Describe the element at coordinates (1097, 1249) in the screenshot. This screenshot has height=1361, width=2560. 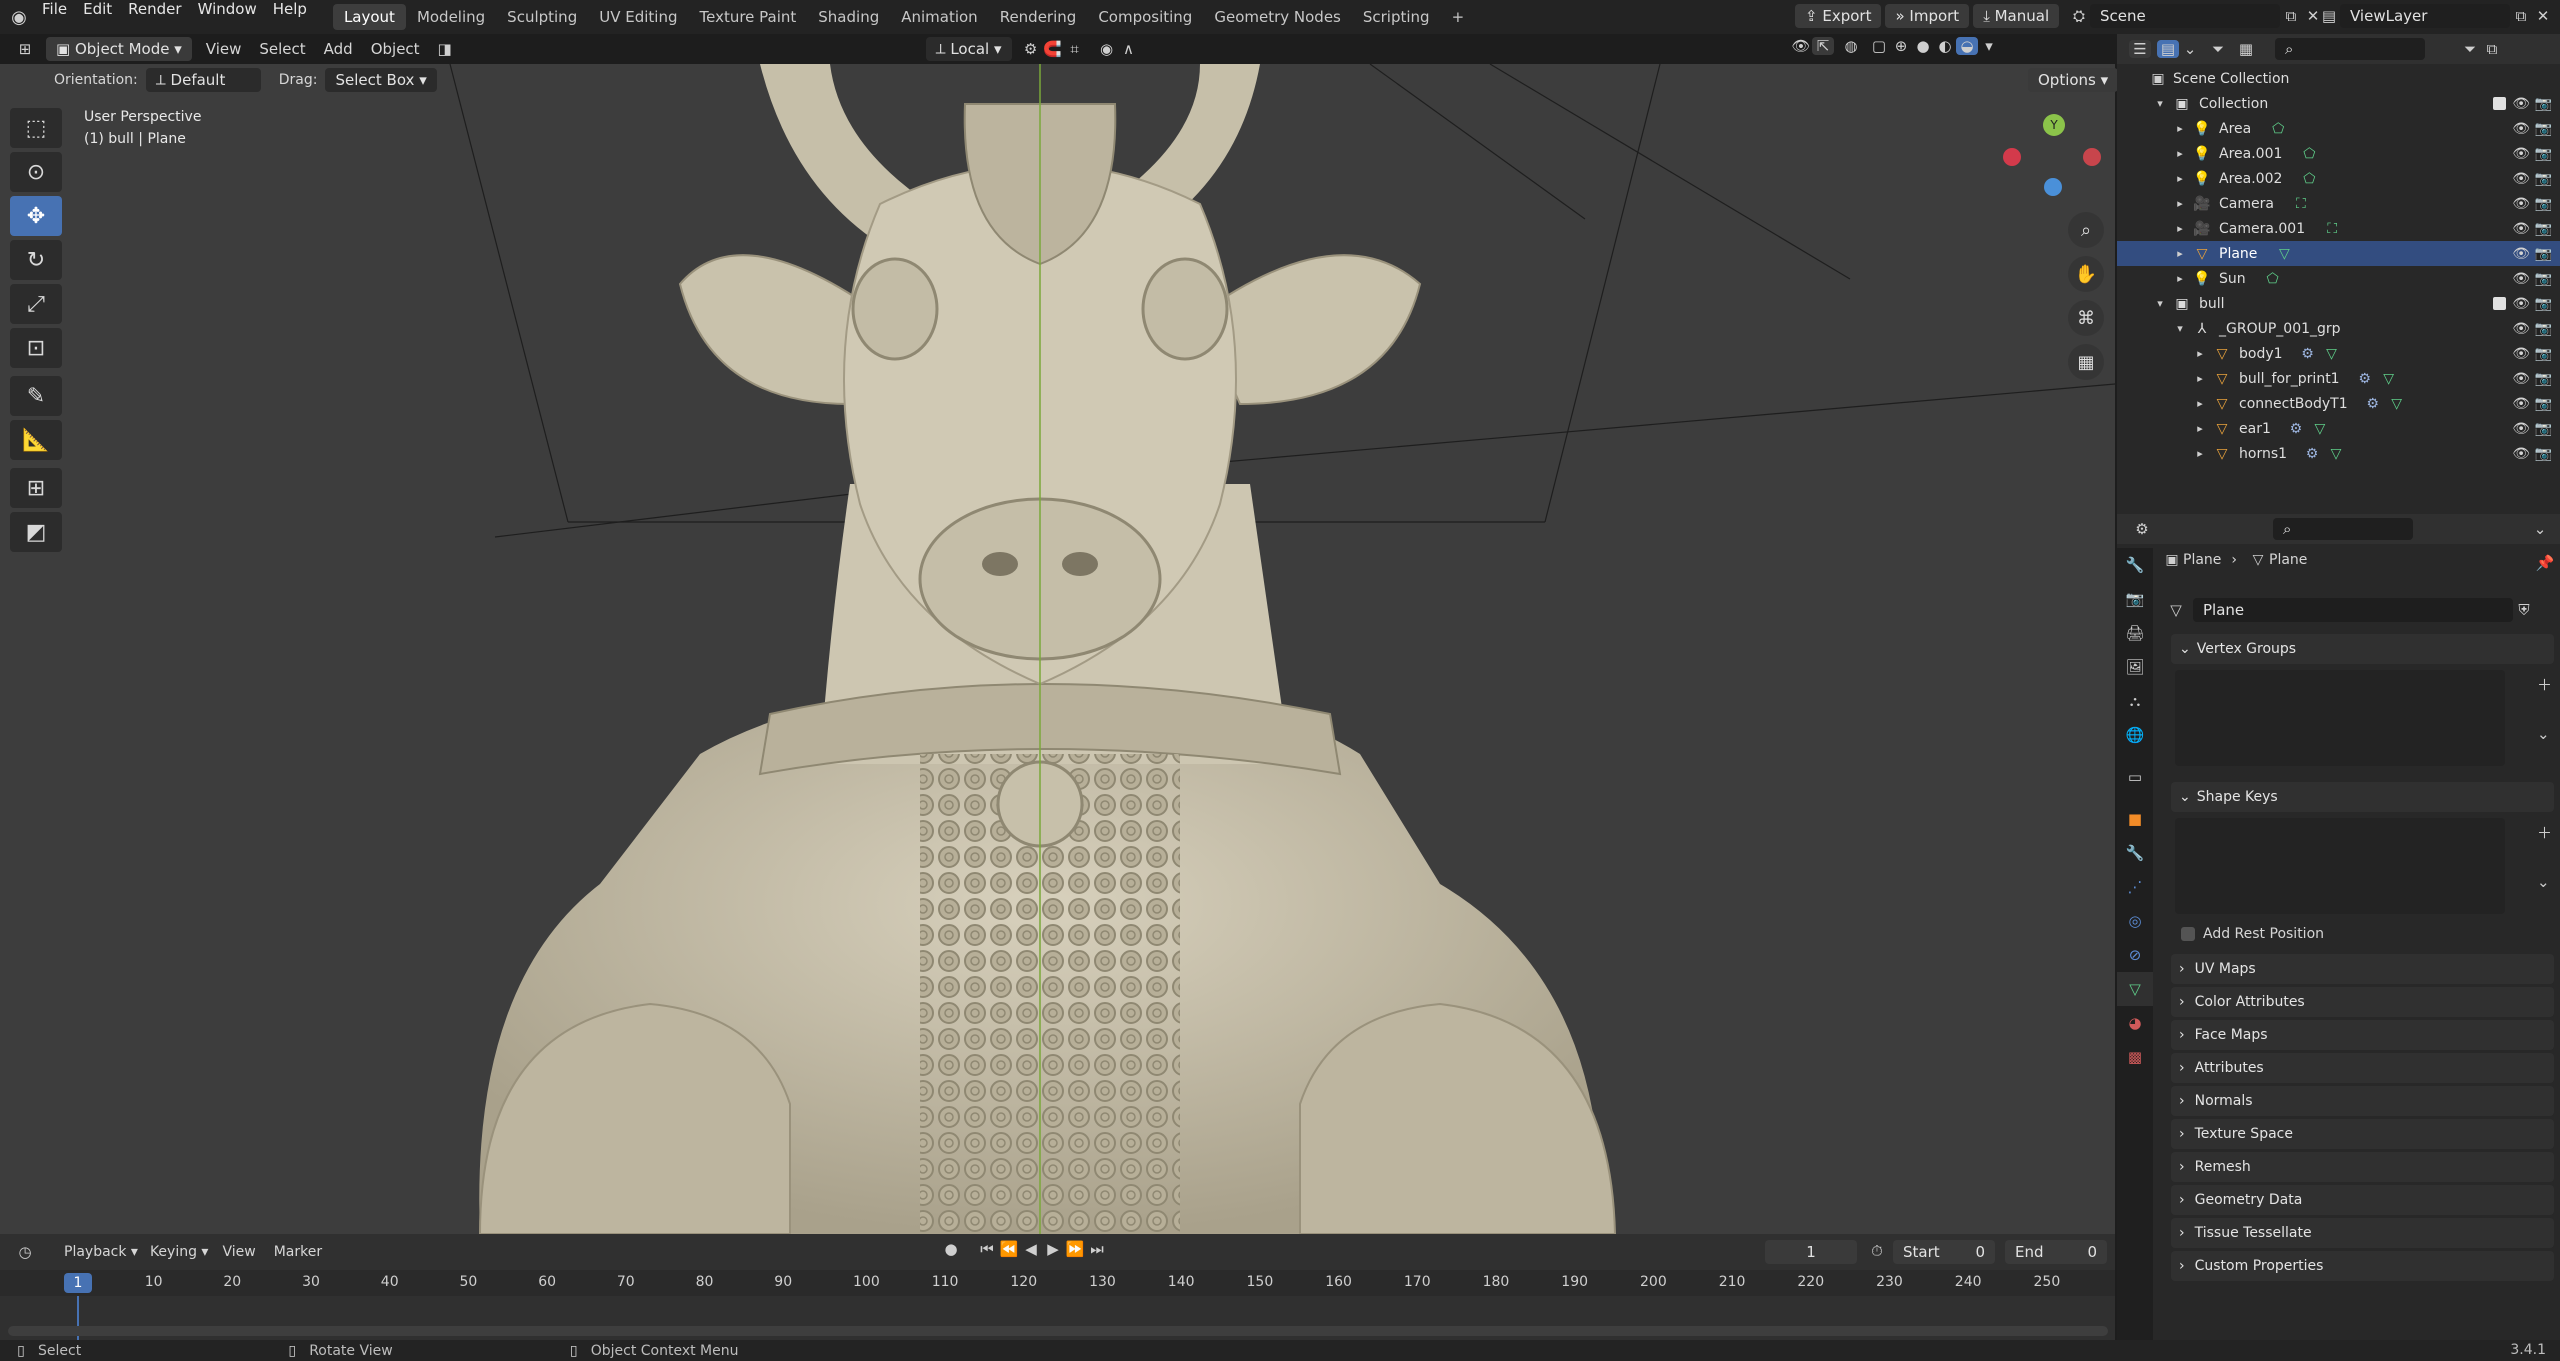
I see `jump-end-icon: ⏭` at that location.